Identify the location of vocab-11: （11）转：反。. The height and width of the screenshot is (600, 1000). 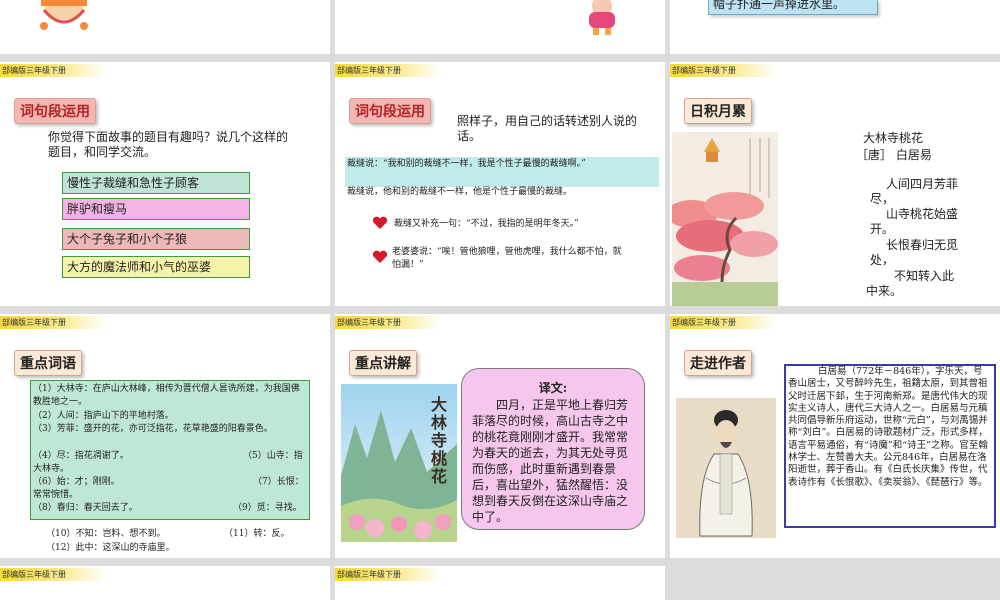
(257, 534).